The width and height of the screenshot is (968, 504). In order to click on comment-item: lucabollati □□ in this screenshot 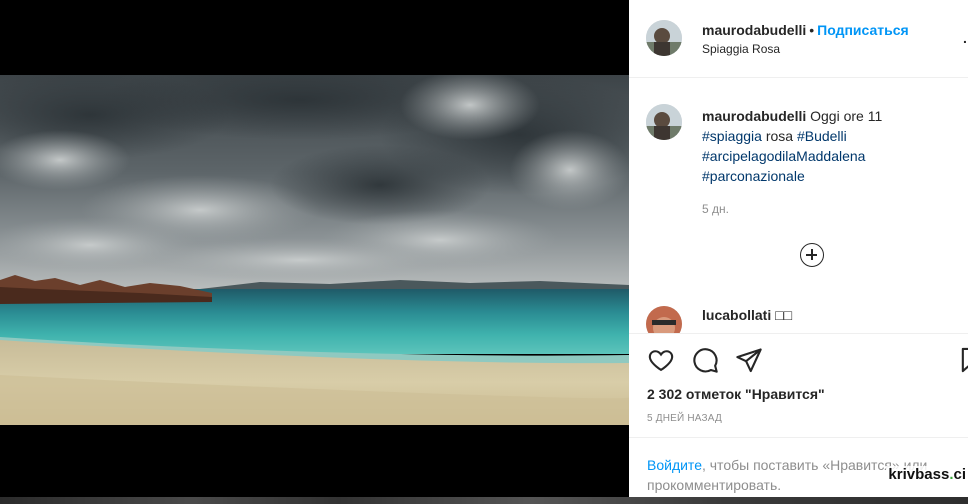, I will do `click(747, 315)`.